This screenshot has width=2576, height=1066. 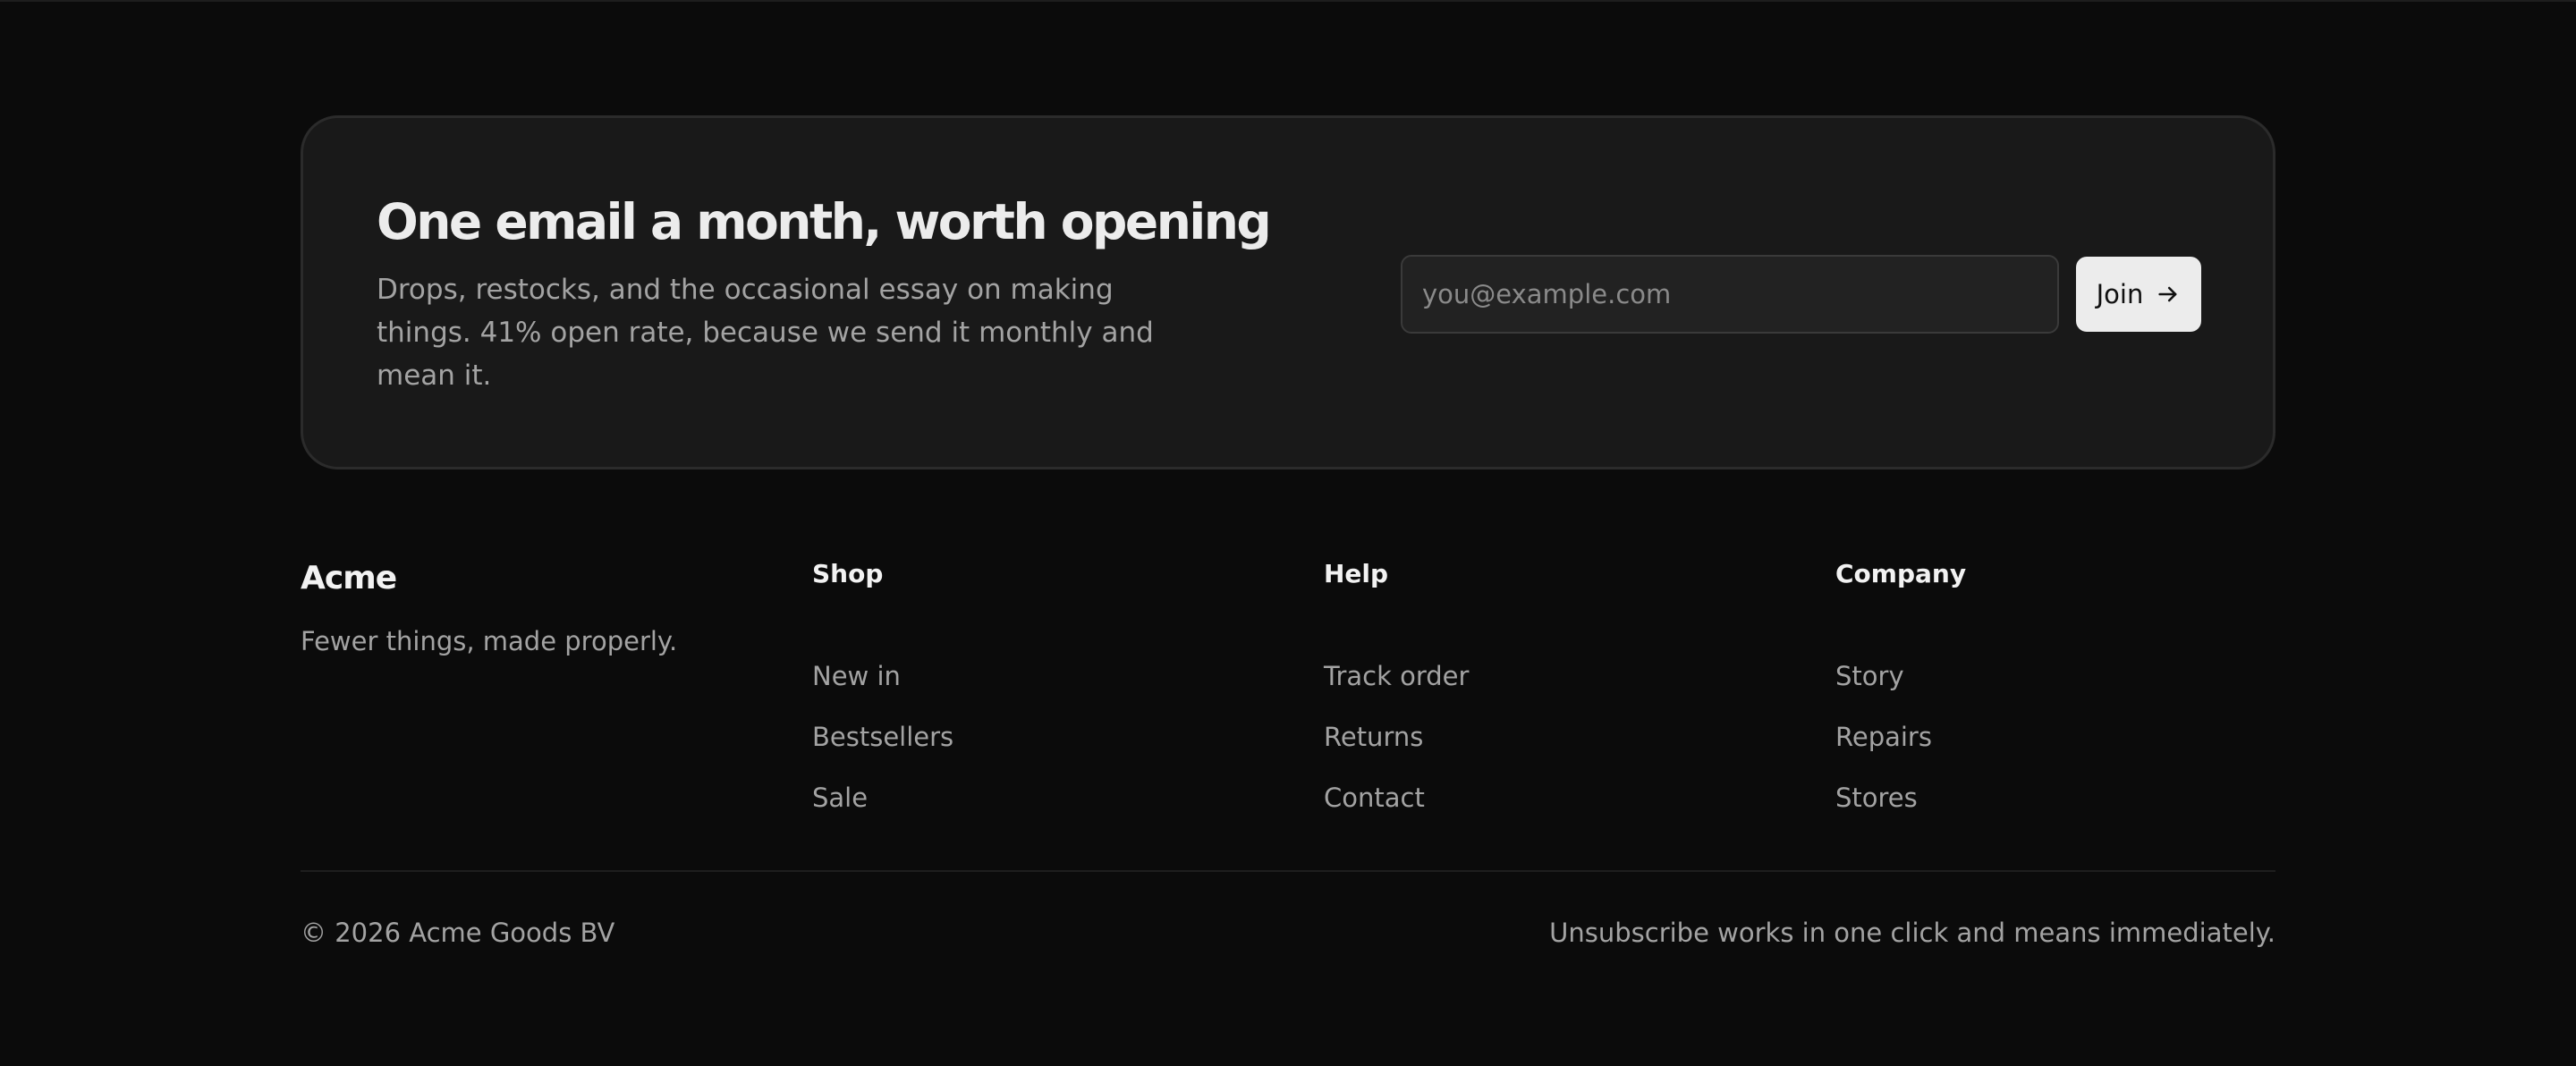 I want to click on footer-heading-company: Company, so click(x=1901, y=573).